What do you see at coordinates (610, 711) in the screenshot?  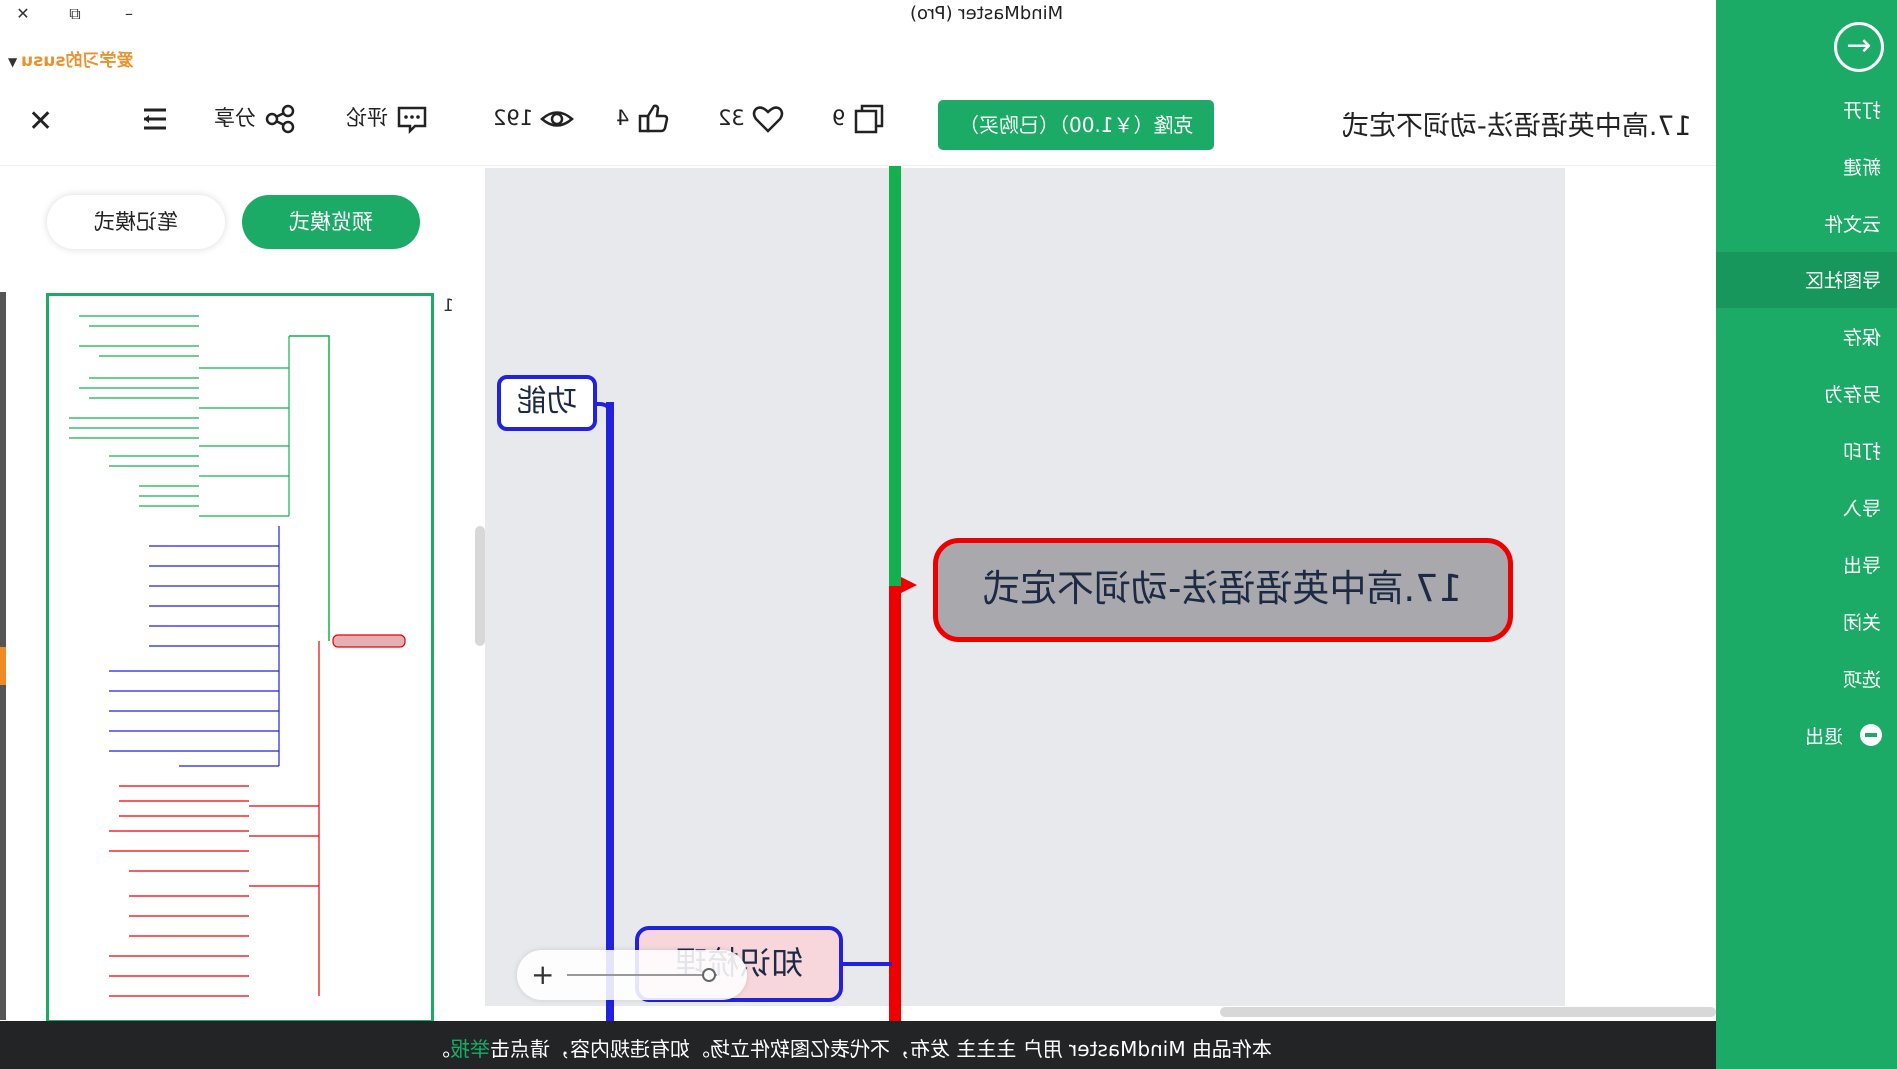 I see `branch-line-blue` at bounding box center [610, 711].